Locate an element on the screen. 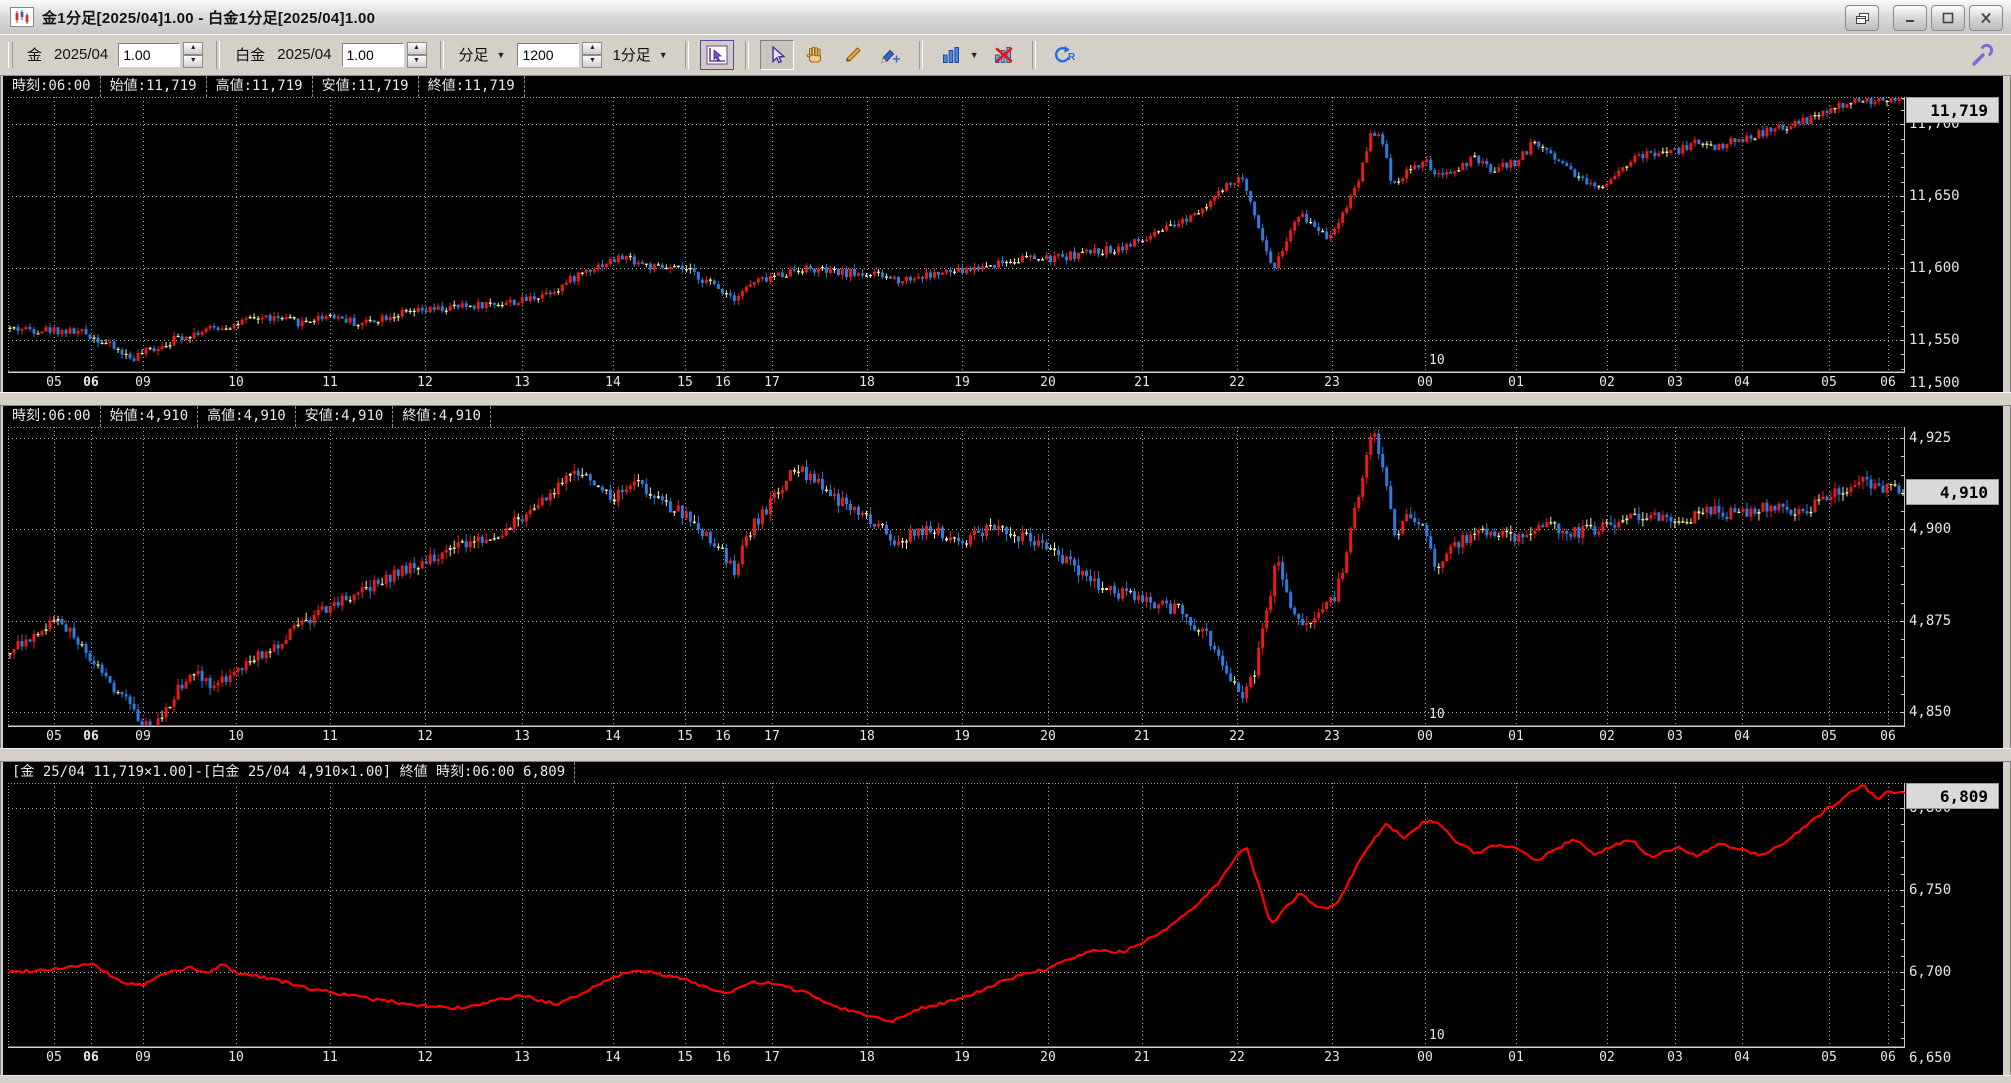  timeframe-dropdown: 1分足 is located at coordinates (631, 54).